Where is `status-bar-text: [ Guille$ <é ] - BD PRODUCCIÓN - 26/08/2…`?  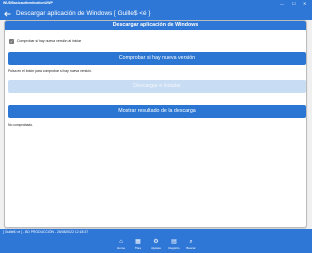
status-bar-text: [ Guille$ <é ] - BD PRODUCCIÓN - 26/08/2… is located at coordinates (46, 232).